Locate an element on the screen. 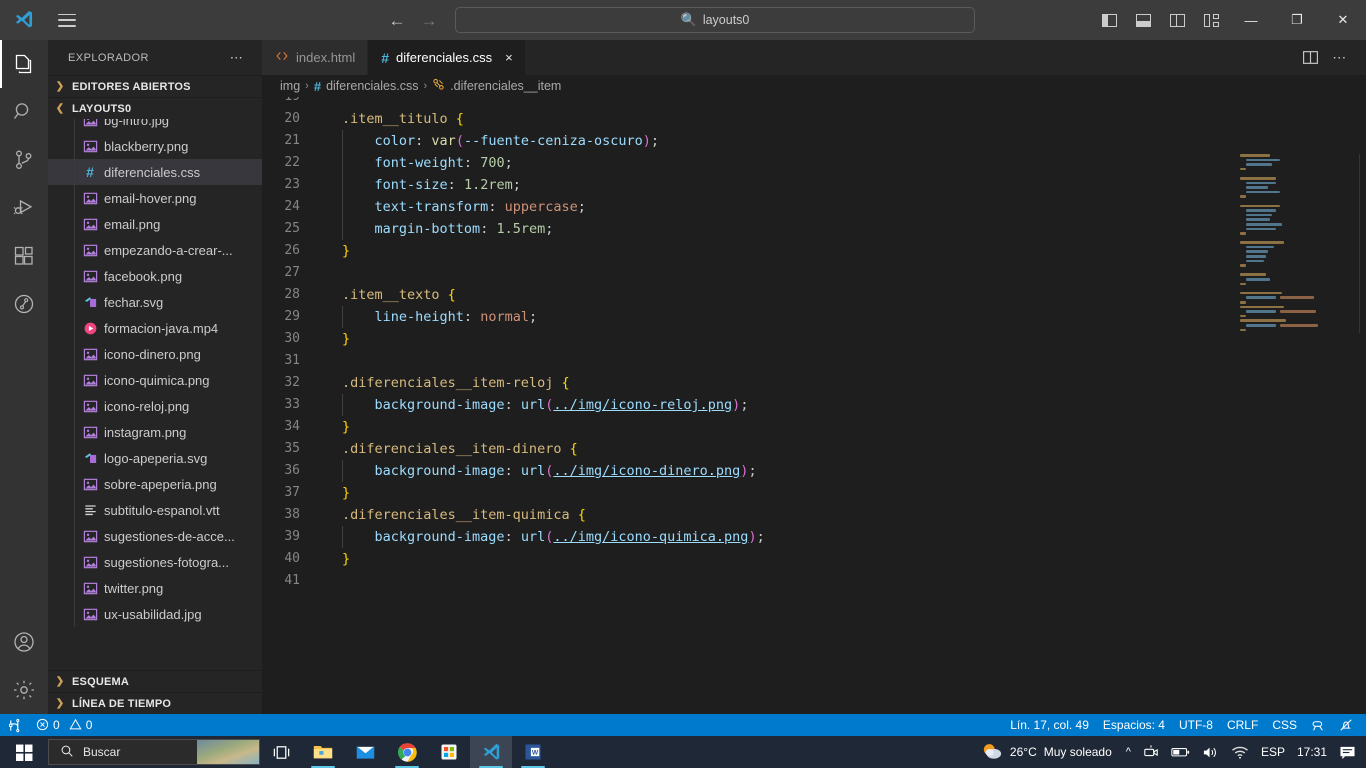 Image resolution: width=1366 pixels, height=768 pixels. code-line: 21 color: var(--fuente-ceniza-oscuro); is located at coordinates (814, 141).